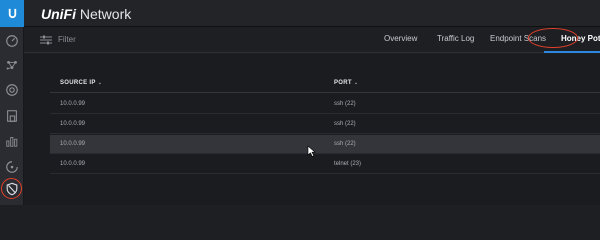 The height and width of the screenshot is (240, 600). I want to click on sidebar-item-clients, so click(12, 116).